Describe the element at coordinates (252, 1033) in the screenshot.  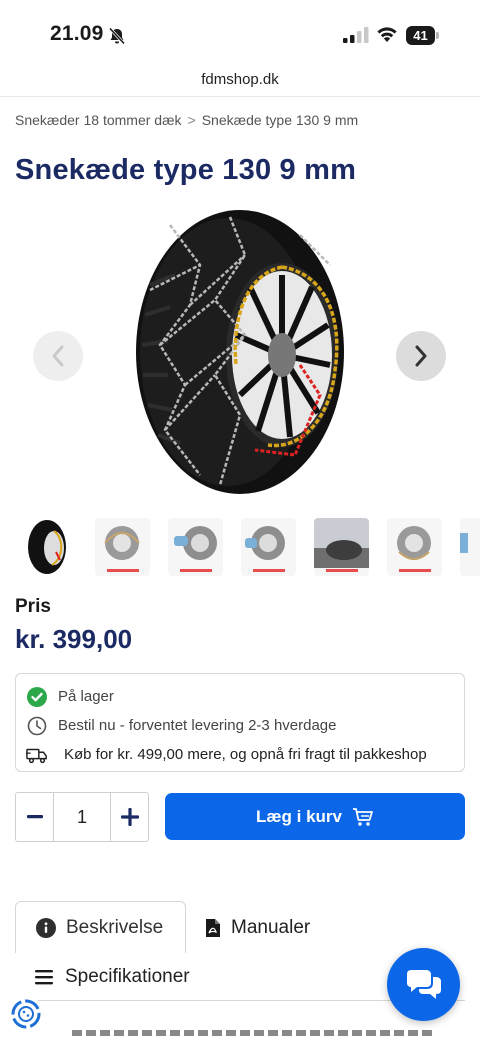
I see `description-text-cutoff` at that location.